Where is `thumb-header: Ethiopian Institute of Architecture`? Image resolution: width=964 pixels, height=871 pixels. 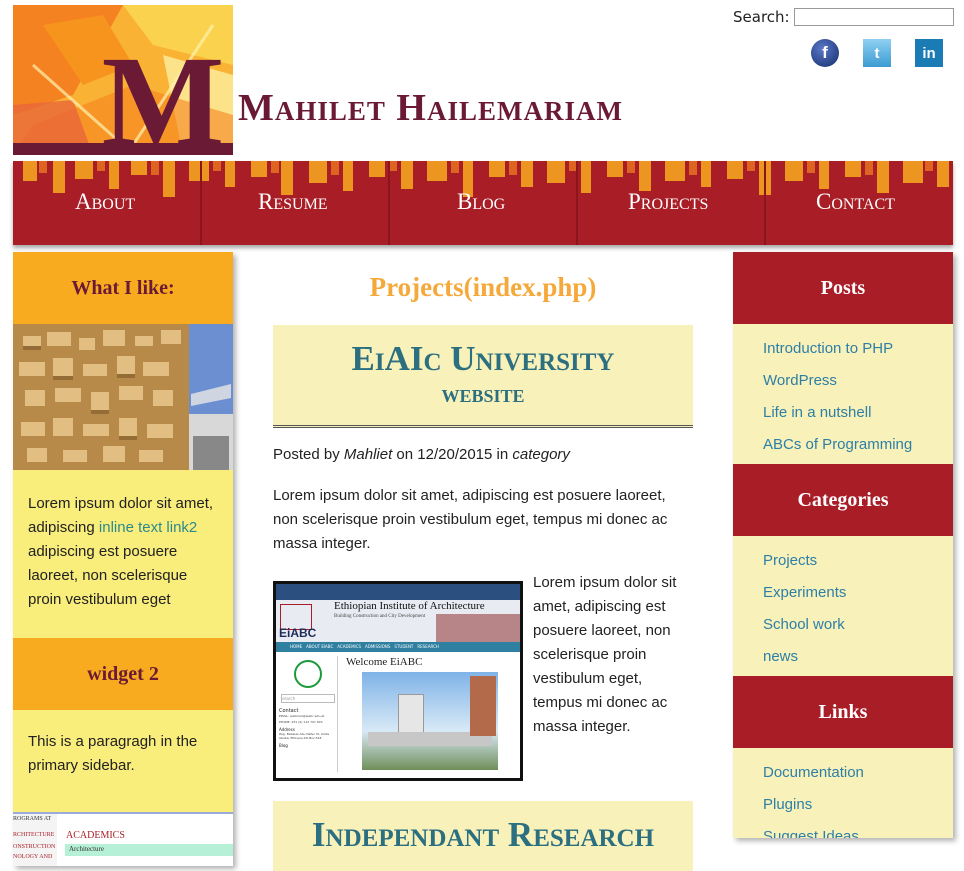 thumb-header: Ethiopian Institute of Architecture is located at coordinates (409, 606).